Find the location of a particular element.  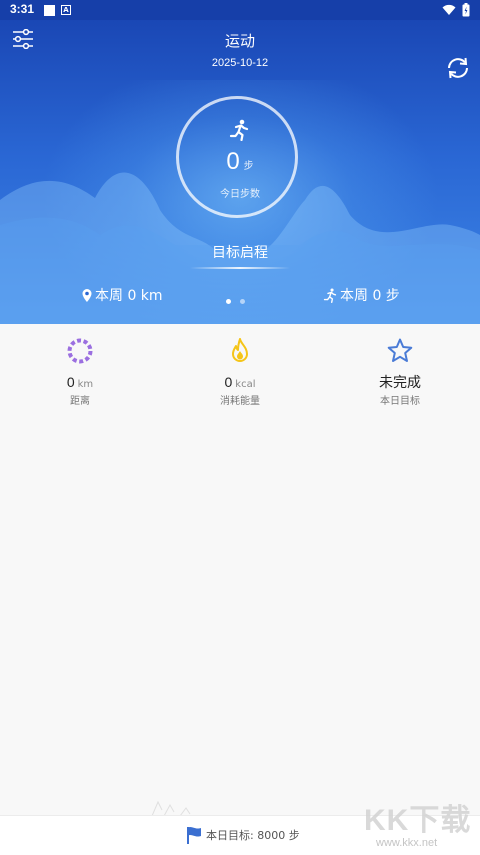

mountain-decoration is located at coordinates (171, 808).